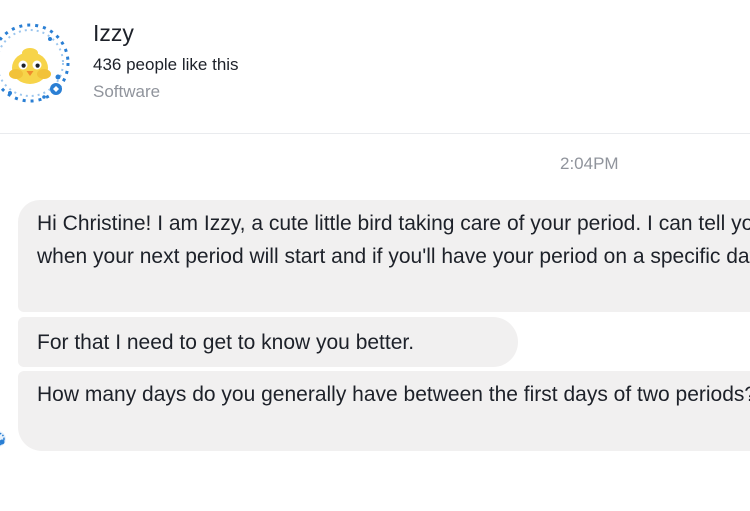 This screenshot has height=511, width=750. I want to click on bot-avatar, so click(37, 63).